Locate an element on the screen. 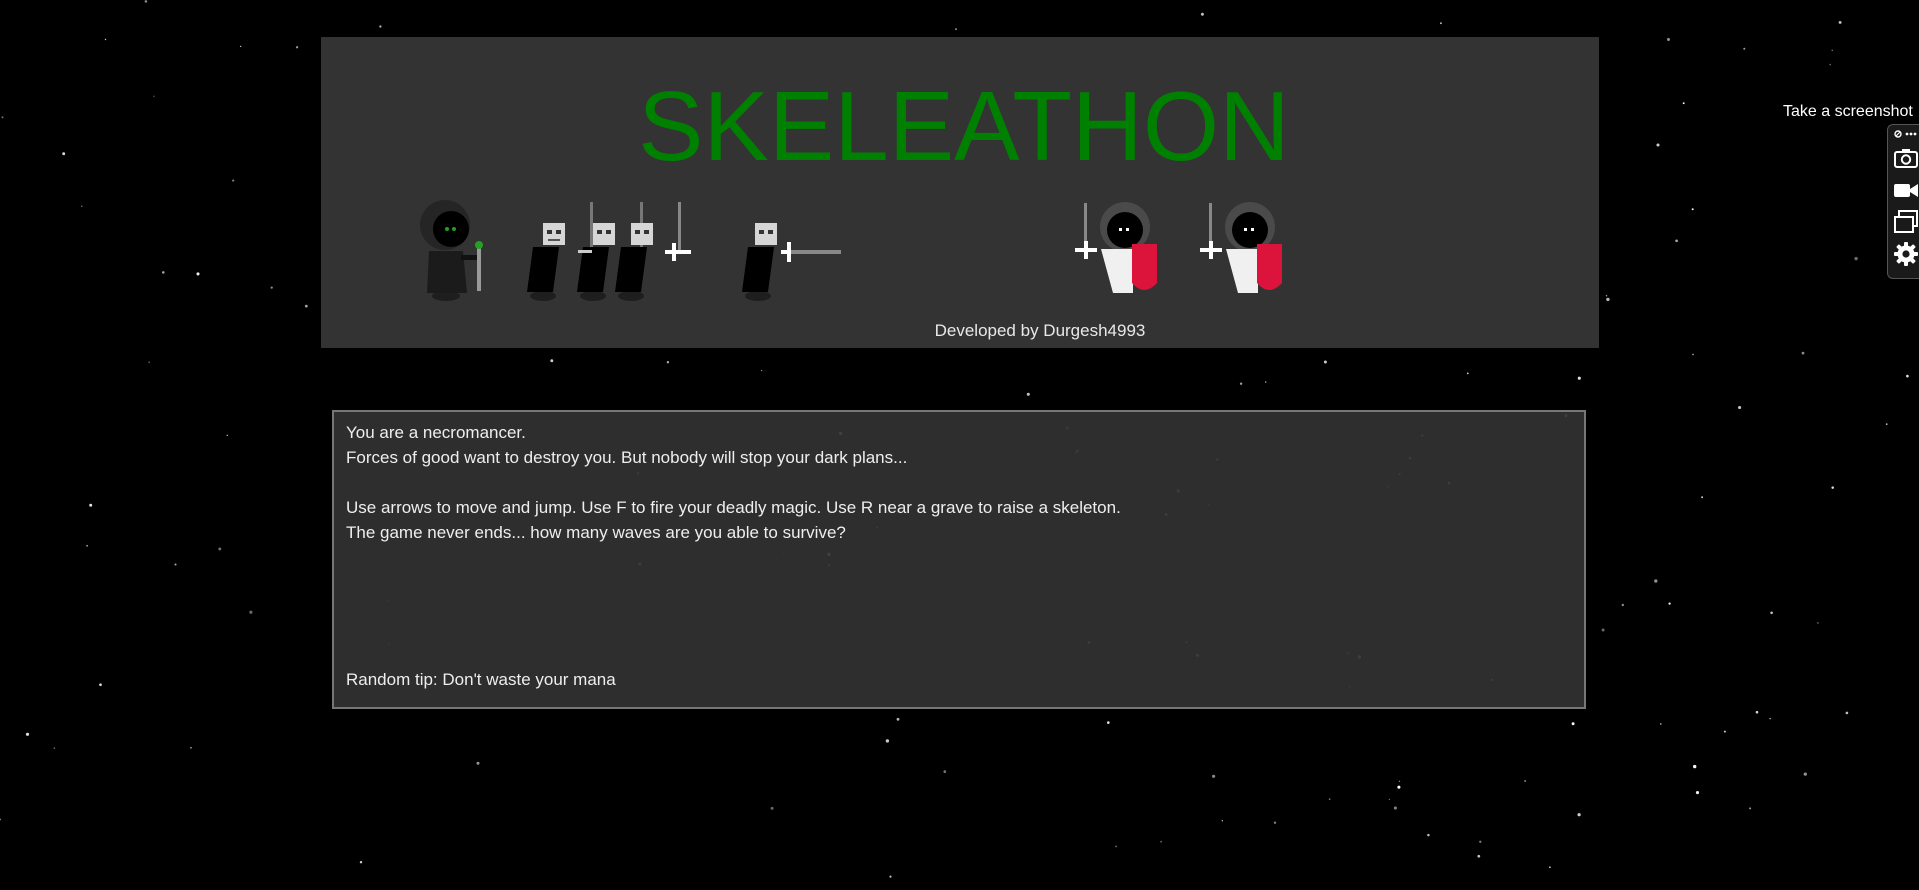 The width and height of the screenshot is (1919, 890). random-tip: Random tip: Don't waste your mana is located at coordinates (481, 679).